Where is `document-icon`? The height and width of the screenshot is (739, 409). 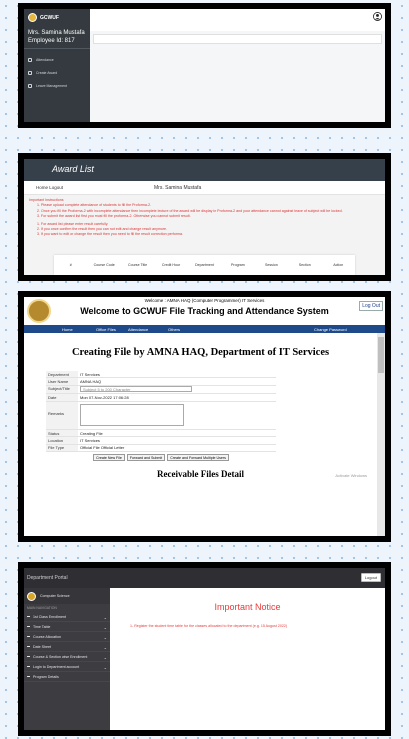
document-icon is located at coordinates (30, 72).